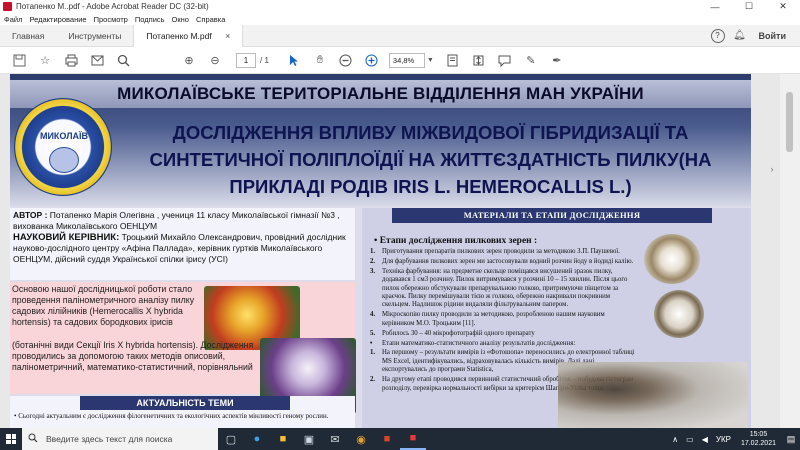 This screenshot has width=800, height=450. What do you see at coordinates (552, 215) in the screenshot?
I see `materials-heading: МАТЕРІАЛИ ТА ЕТАПИ ДОСЛІДЖЕННЯ` at bounding box center [552, 215].